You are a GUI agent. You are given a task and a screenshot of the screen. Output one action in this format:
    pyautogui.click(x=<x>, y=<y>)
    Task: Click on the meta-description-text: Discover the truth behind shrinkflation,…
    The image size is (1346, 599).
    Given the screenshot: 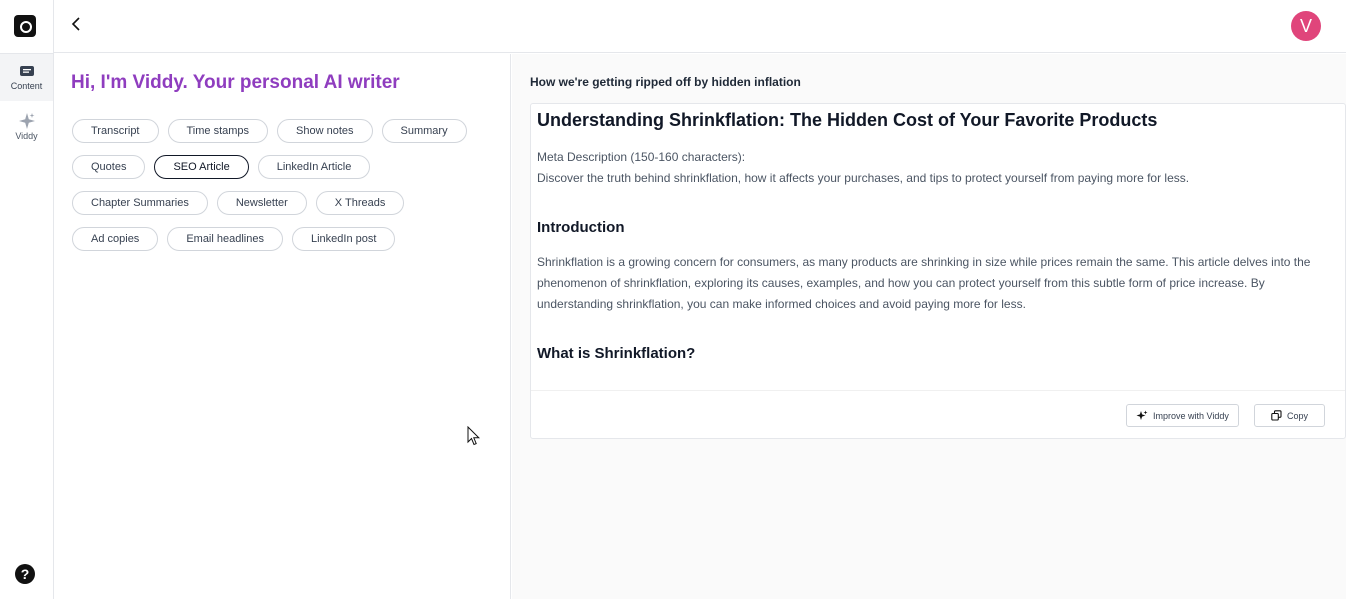 What is the action you would take?
    pyautogui.click(x=863, y=178)
    